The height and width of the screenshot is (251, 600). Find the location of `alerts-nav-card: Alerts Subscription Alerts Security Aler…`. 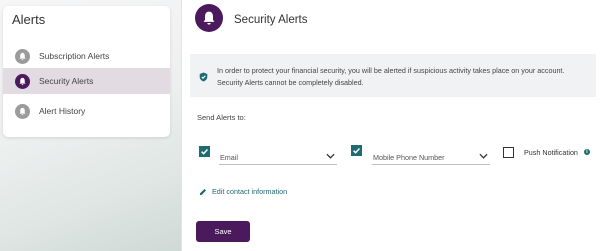

alerts-nav-card: Alerts Subscription Alerts Security Aler… is located at coordinates (86, 71).